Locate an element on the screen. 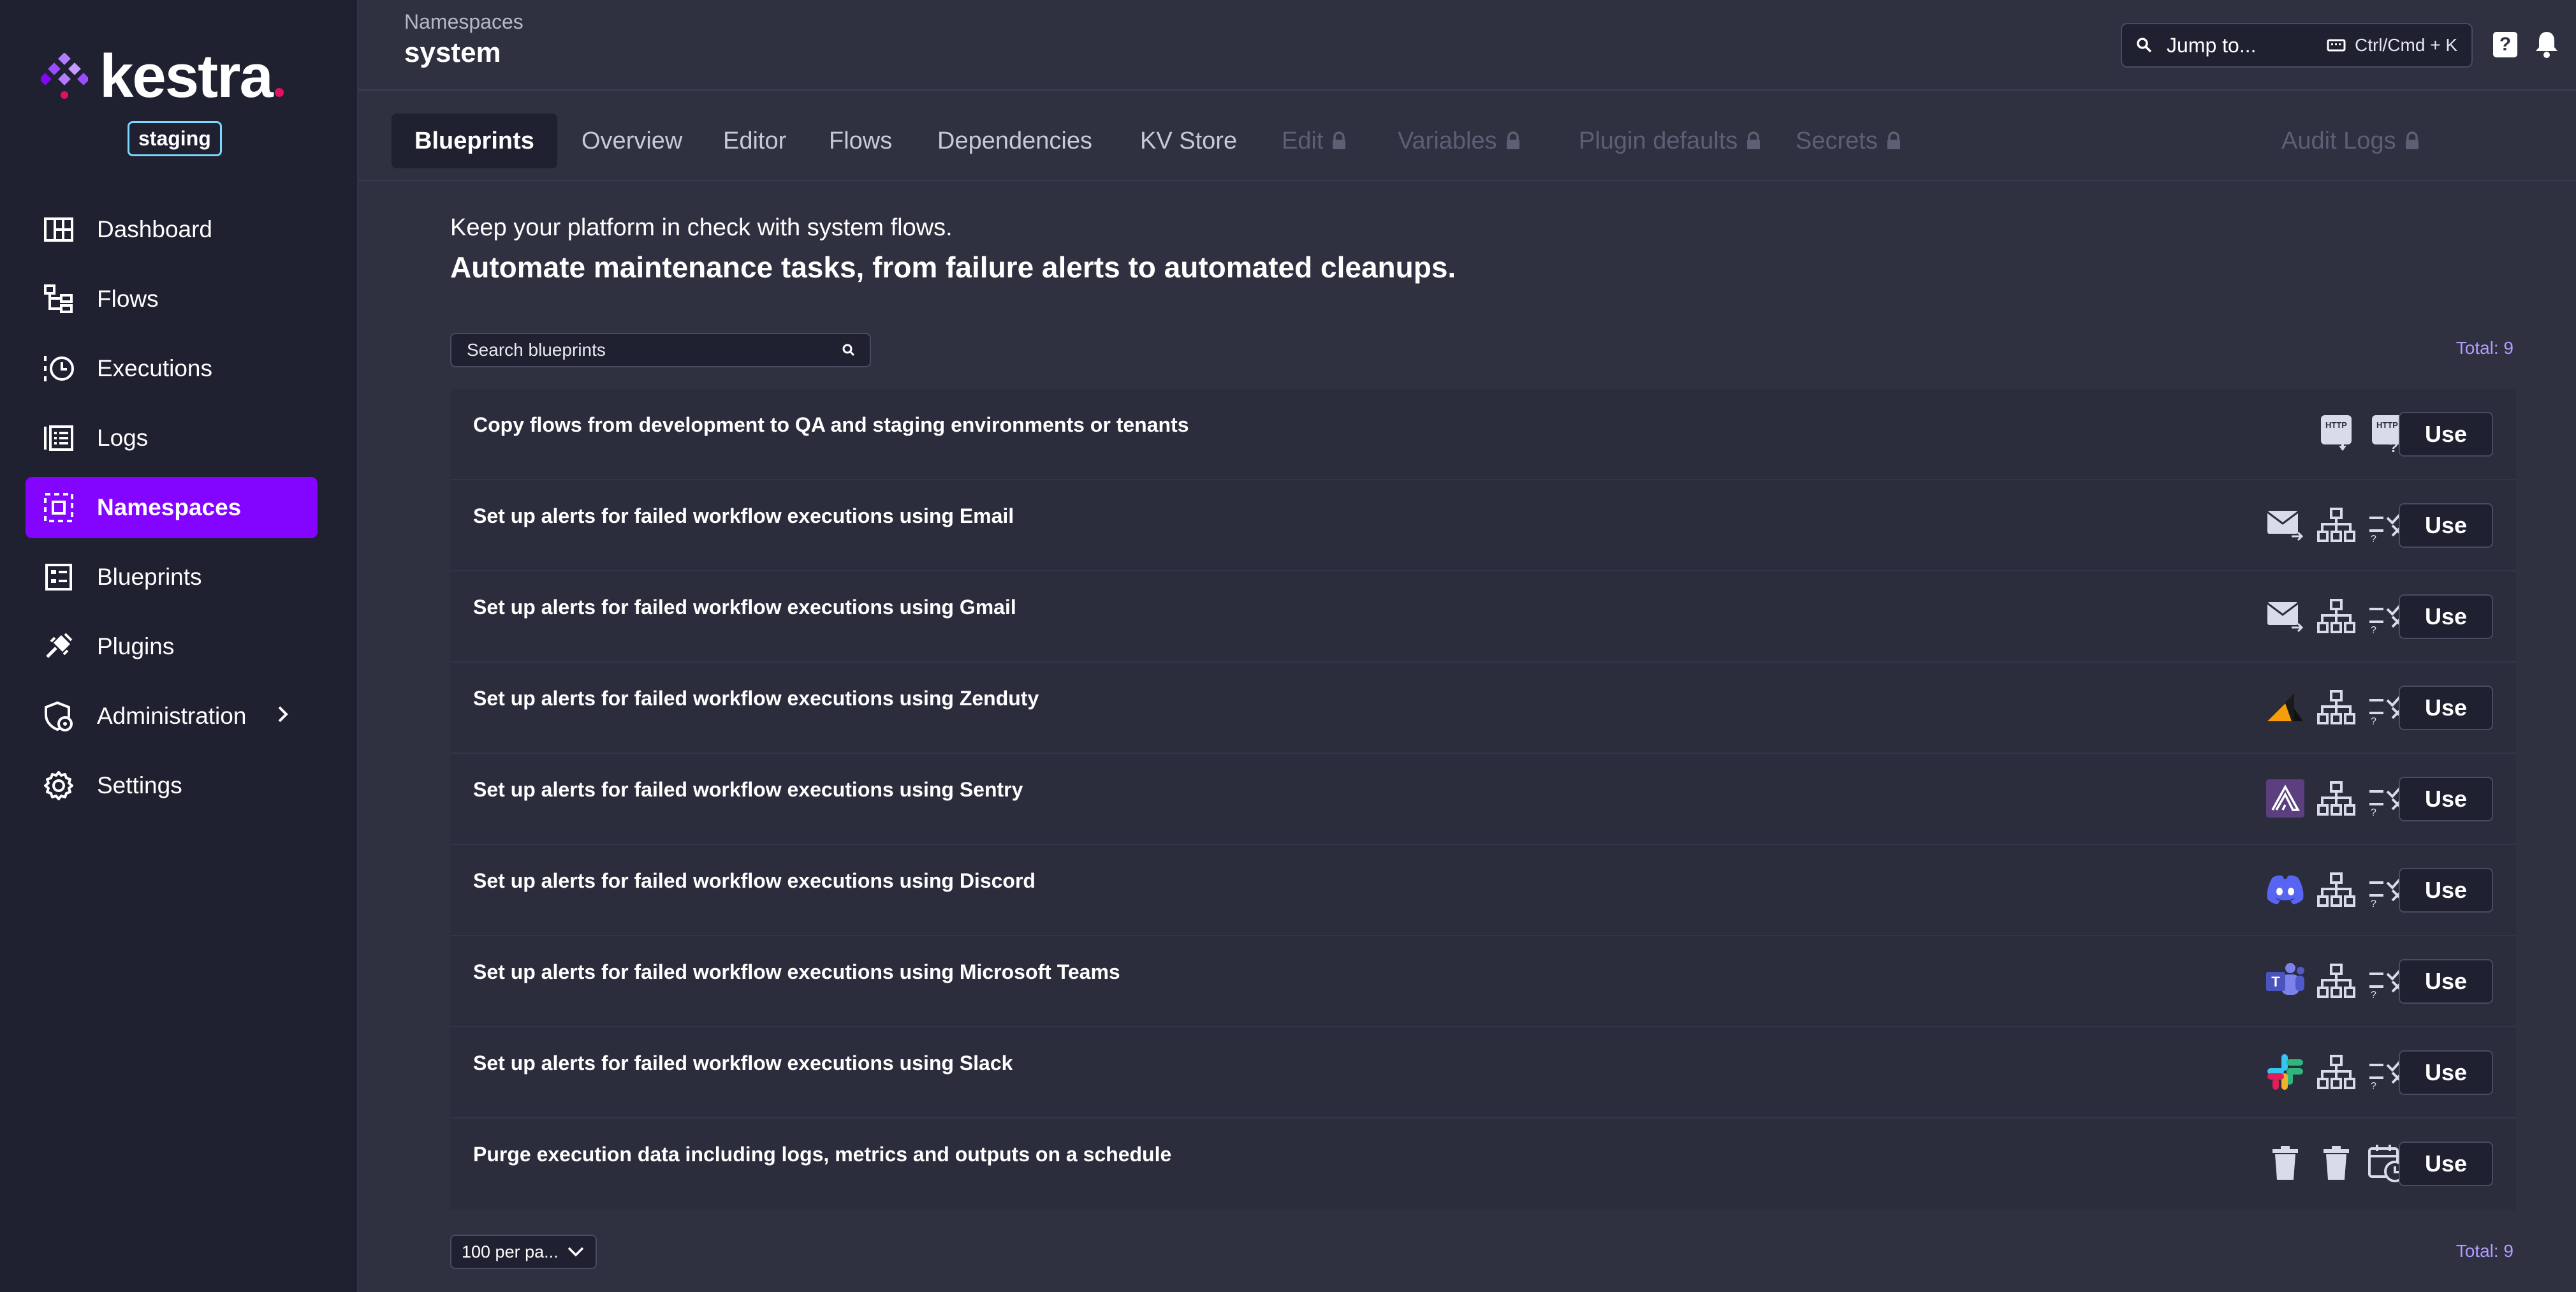  sidebar-item-label: Executions is located at coordinates (154, 368).